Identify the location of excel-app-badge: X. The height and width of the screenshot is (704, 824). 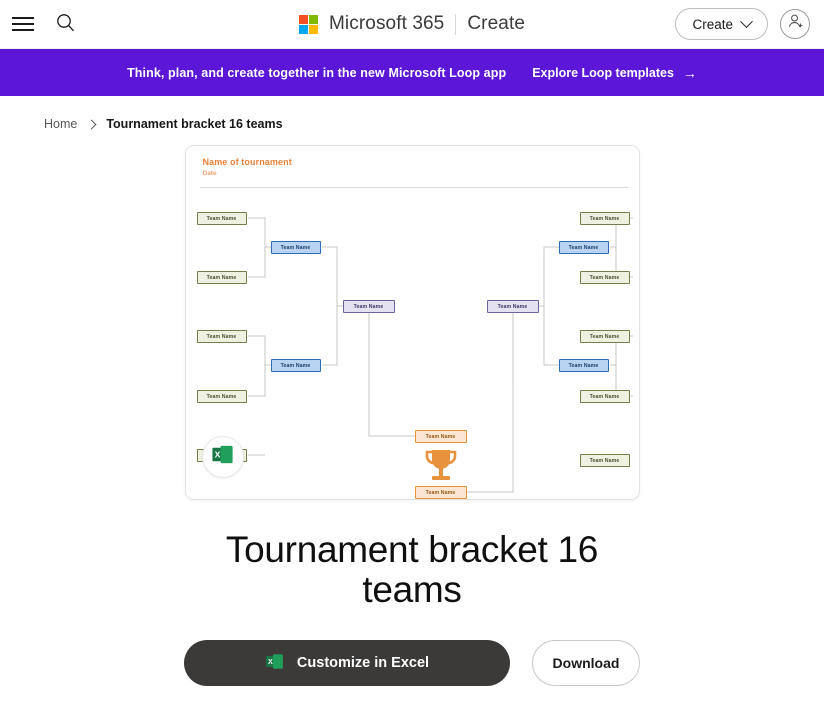
(222, 457).